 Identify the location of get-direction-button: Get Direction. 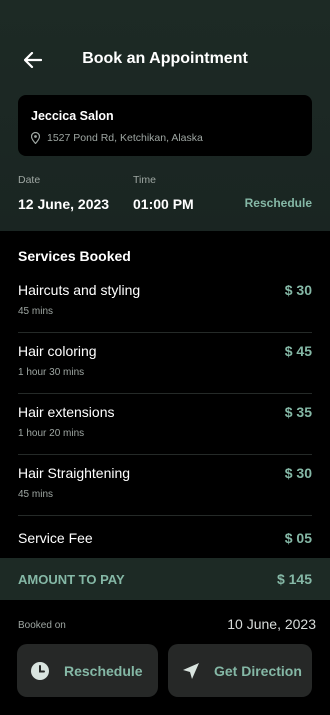
(240, 670).